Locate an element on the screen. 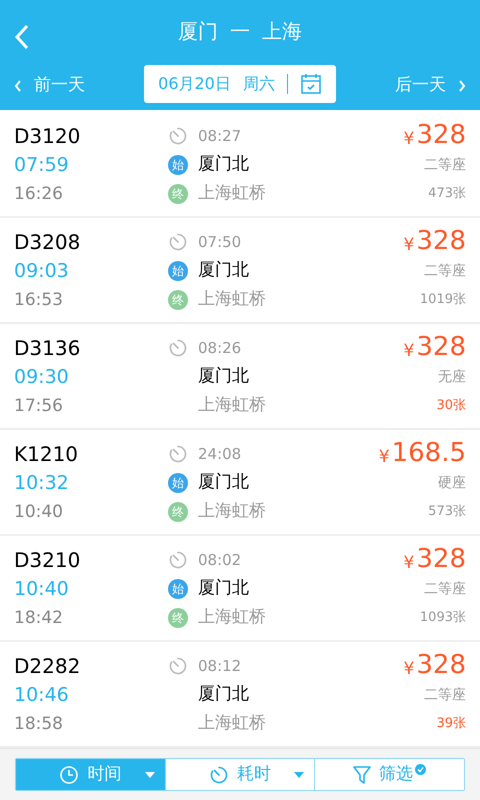  departure-time: 10:46 is located at coordinates (42, 695).